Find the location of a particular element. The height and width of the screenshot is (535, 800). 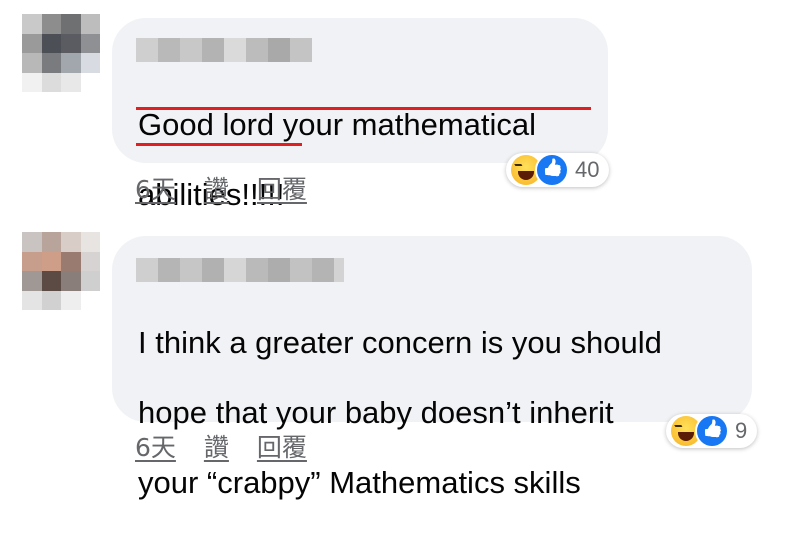

reactions-summary: 40 is located at coordinates (558, 170).